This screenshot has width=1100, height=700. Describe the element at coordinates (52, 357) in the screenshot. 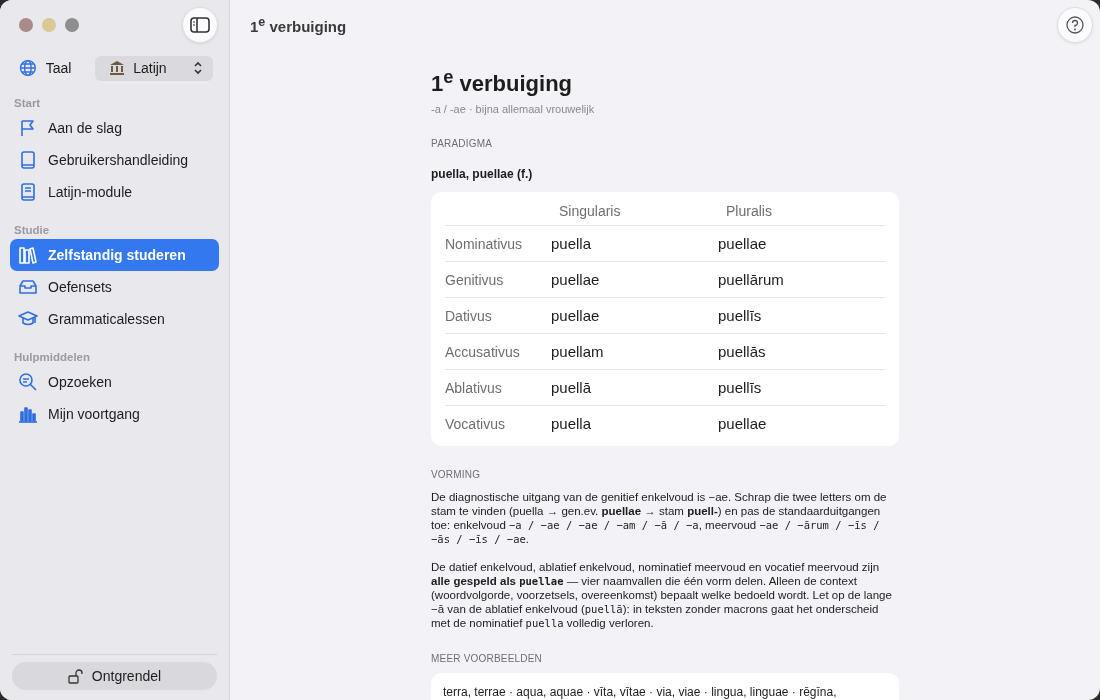

I see `section-heading: Hulpmiddelen` at that location.